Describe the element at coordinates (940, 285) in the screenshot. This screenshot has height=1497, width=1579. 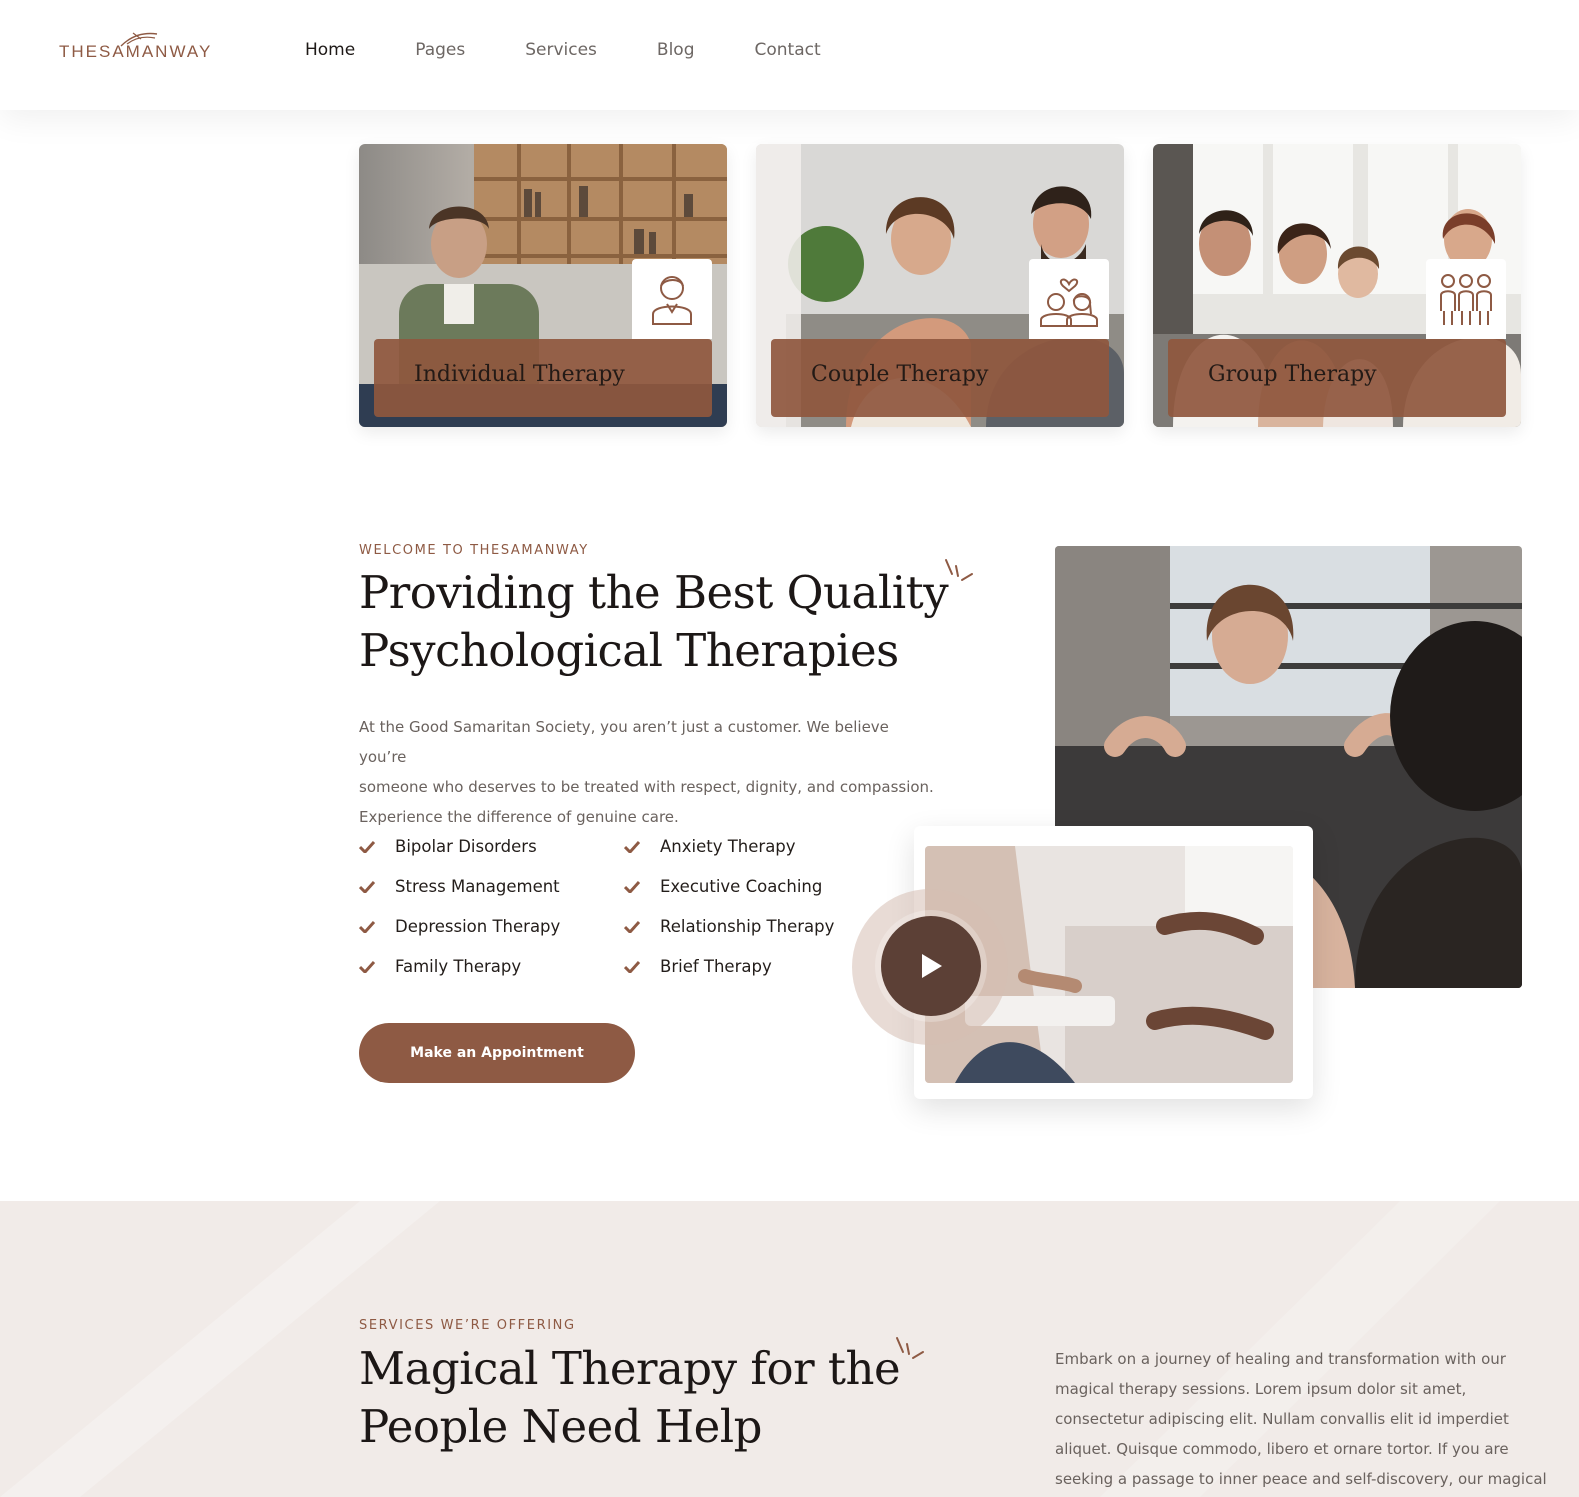
I see `service-card-couple: Couple Therapy` at that location.